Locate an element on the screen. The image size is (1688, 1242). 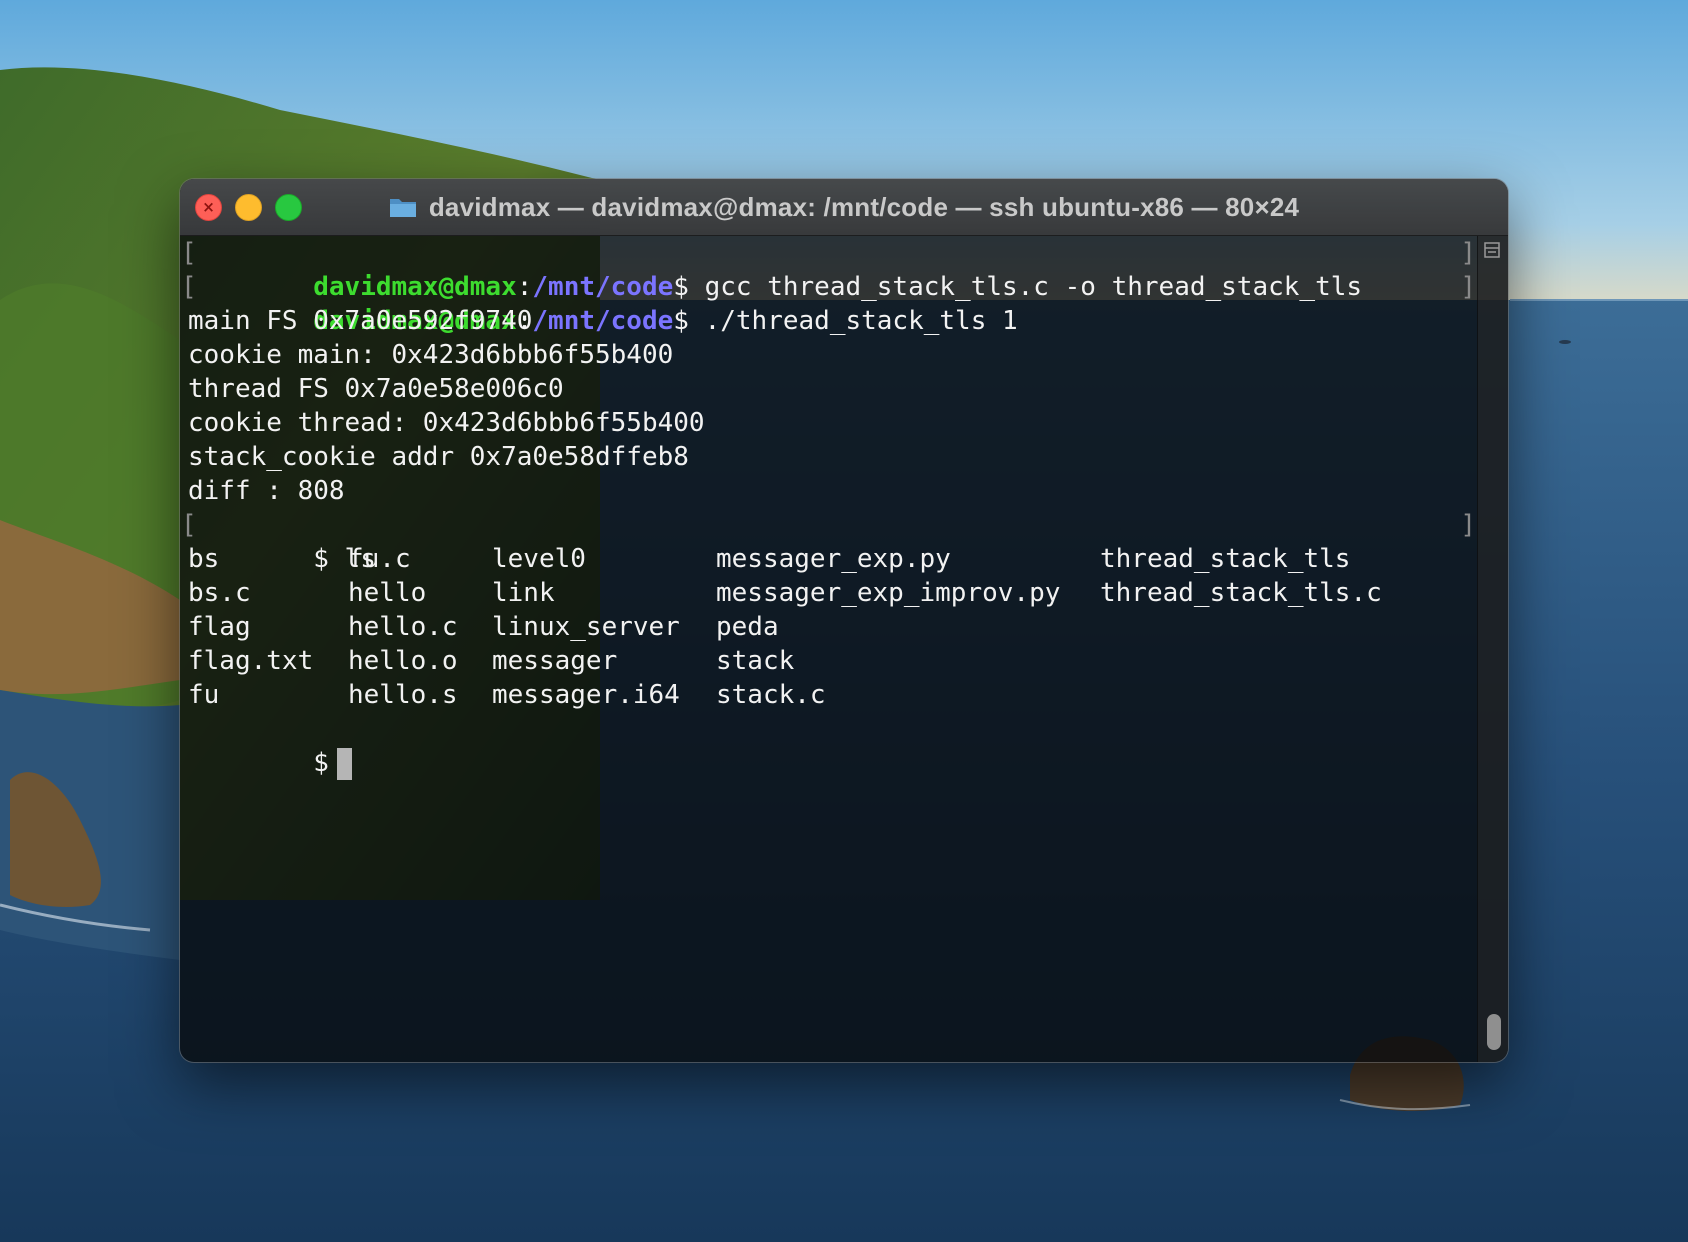
final-prompt: $ is located at coordinates (321, 763).